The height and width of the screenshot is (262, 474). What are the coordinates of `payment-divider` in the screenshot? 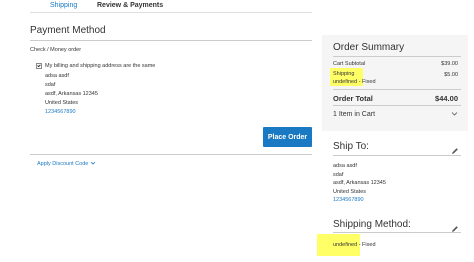 It's located at (171, 40).